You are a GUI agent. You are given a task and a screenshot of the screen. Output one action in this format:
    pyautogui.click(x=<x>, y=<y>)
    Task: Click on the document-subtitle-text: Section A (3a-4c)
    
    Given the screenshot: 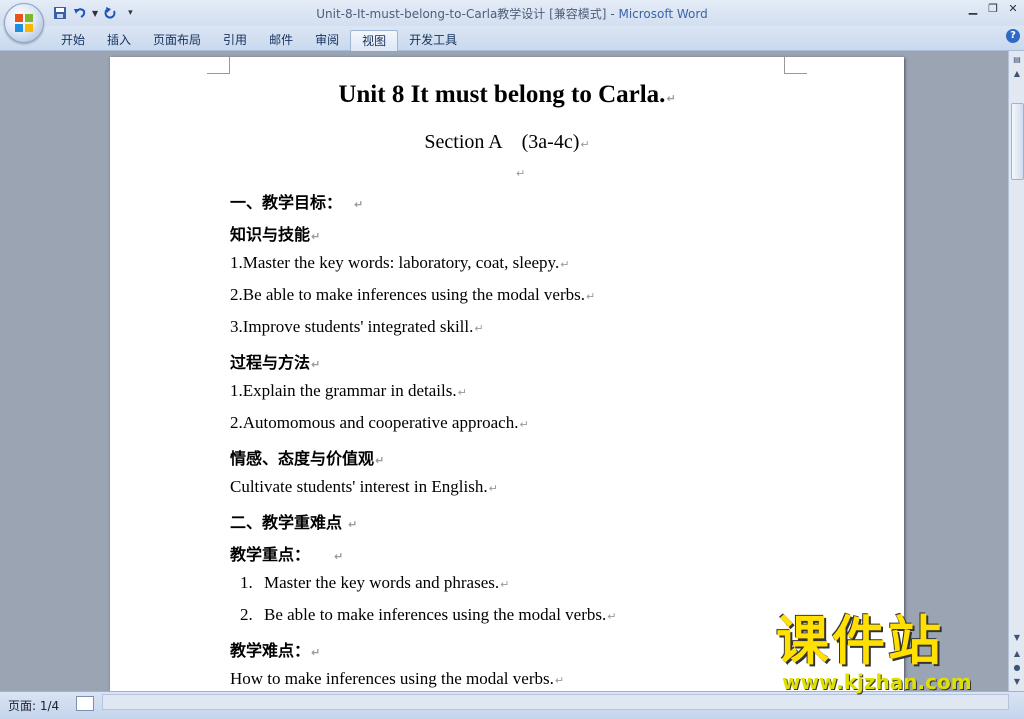 What is the action you would take?
    pyautogui.click(x=502, y=142)
    